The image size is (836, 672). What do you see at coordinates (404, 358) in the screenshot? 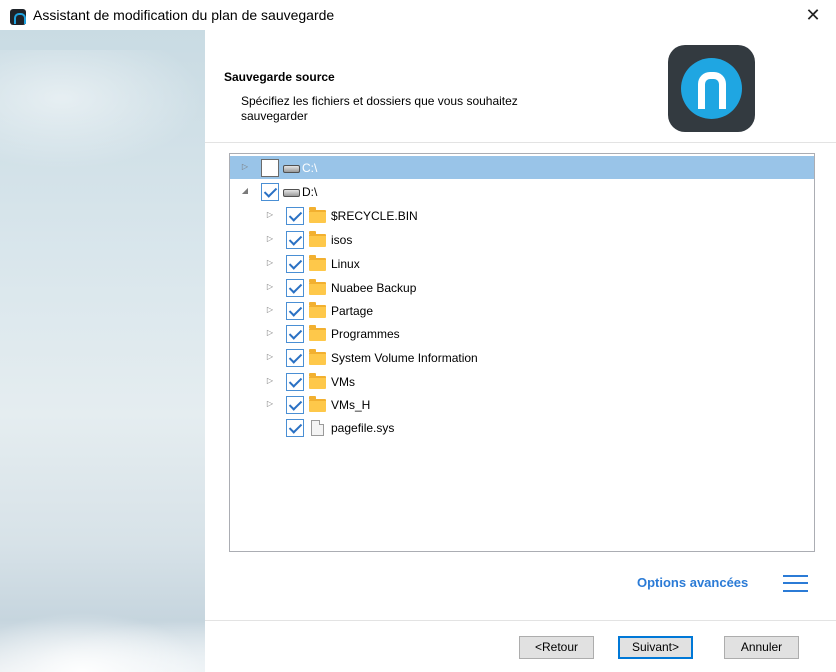
I see `tree-item-label: System Volume Information` at bounding box center [404, 358].